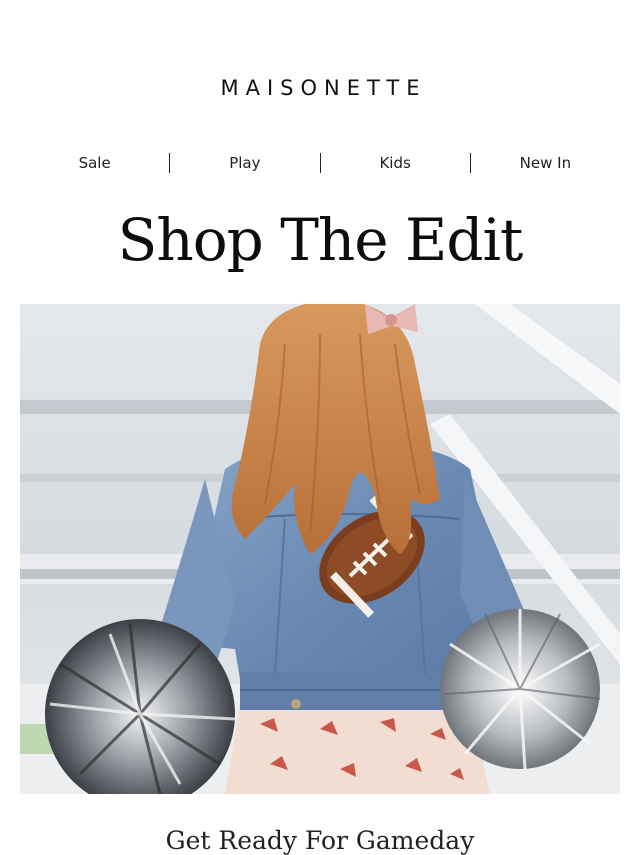 This screenshot has width=640, height=855. Describe the element at coordinates (545, 163) in the screenshot. I see `nav-item-new-in: New In` at that location.